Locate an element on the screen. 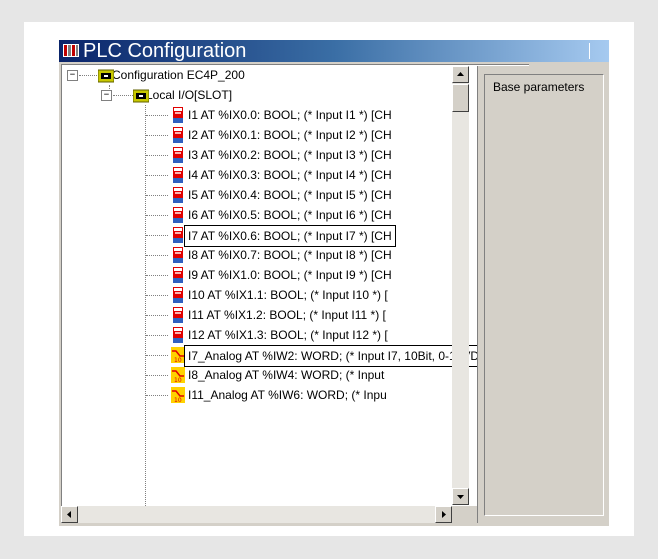 The height and width of the screenshot is (559, 658). variable-declaration-label: I2 AT %IX0.1: BOOL; (* Input I2 *) [CH is located at coordinates (290, 135).